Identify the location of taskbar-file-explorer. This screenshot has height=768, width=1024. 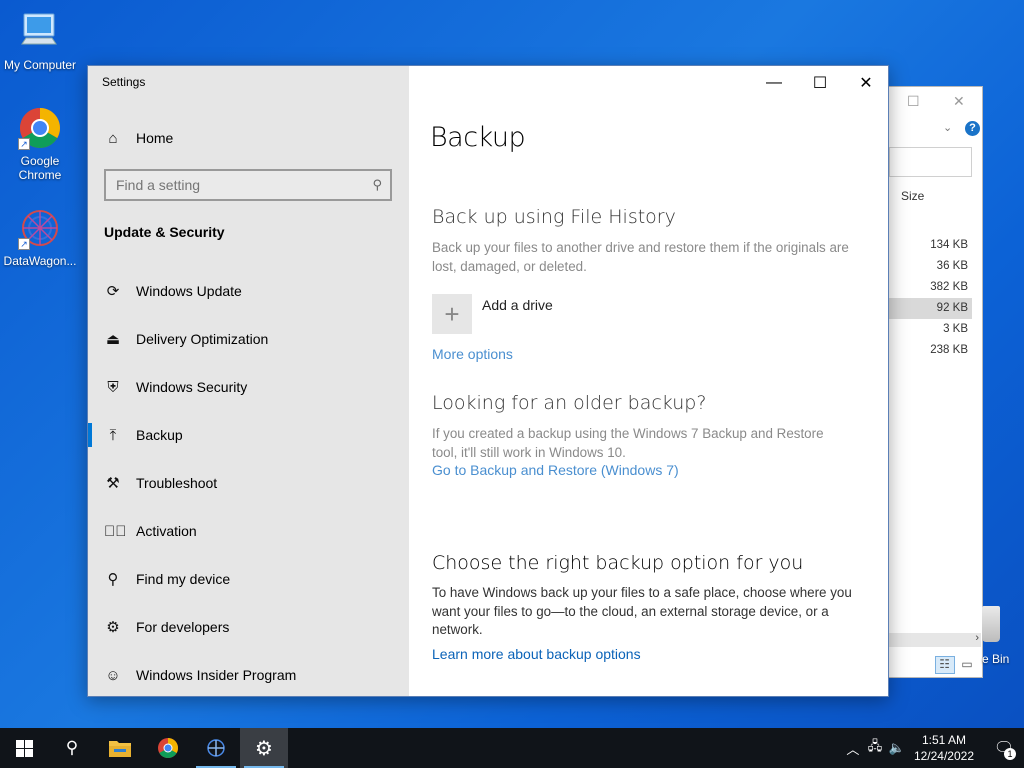
(120, 748).